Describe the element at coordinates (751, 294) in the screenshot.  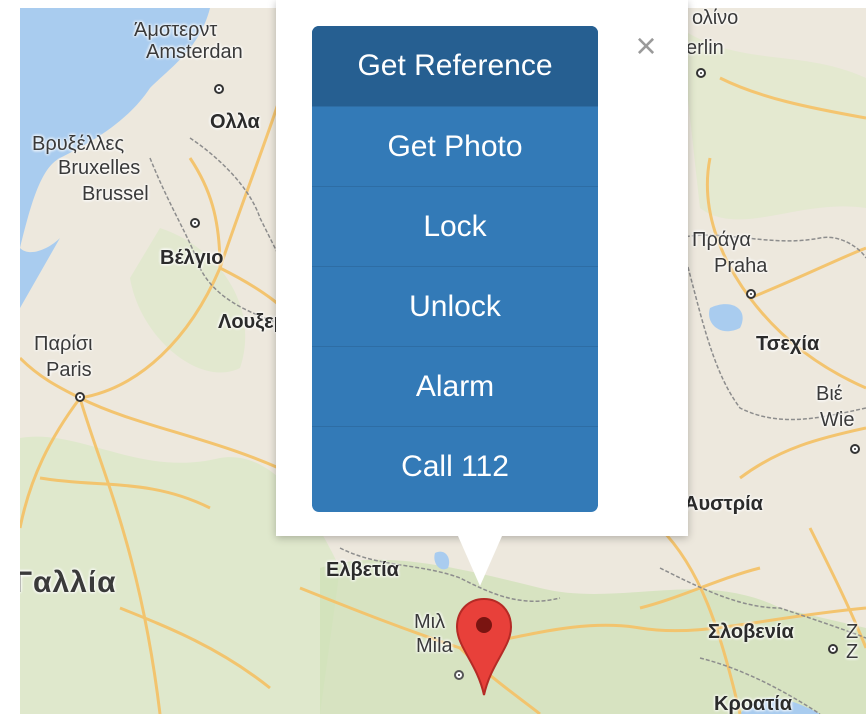
I see `city-dot-prague` at that location.